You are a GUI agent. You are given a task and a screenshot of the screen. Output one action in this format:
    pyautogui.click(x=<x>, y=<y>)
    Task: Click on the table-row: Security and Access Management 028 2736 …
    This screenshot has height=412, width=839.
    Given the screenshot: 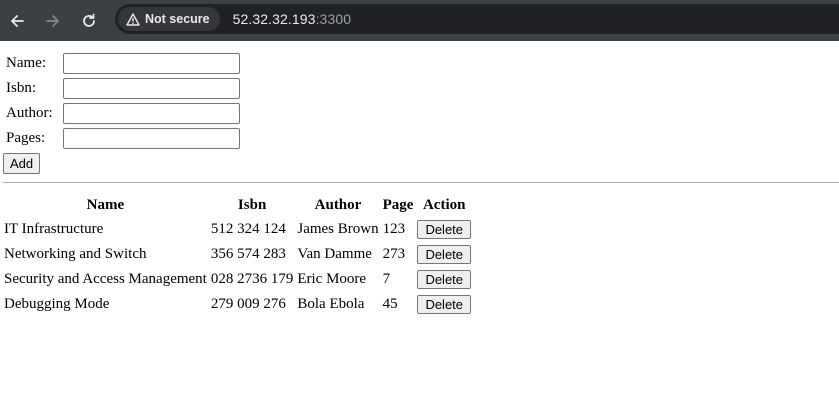 What is the action you would take?
    pyautogui.click(x=237, y=279)
    